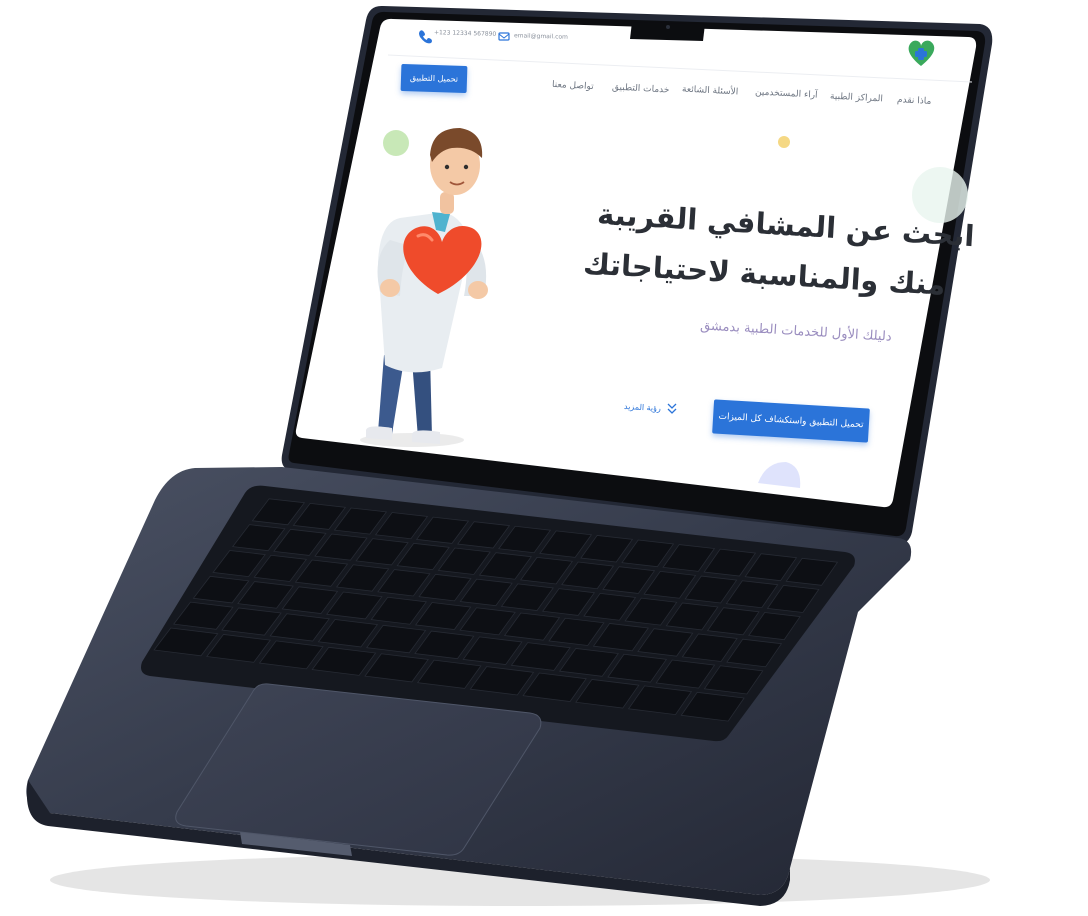 Image resolution: width=1088 pixels, height=916 pixels. I want to click on header-download-label: تحميل التطبيق, so click(434, 78).